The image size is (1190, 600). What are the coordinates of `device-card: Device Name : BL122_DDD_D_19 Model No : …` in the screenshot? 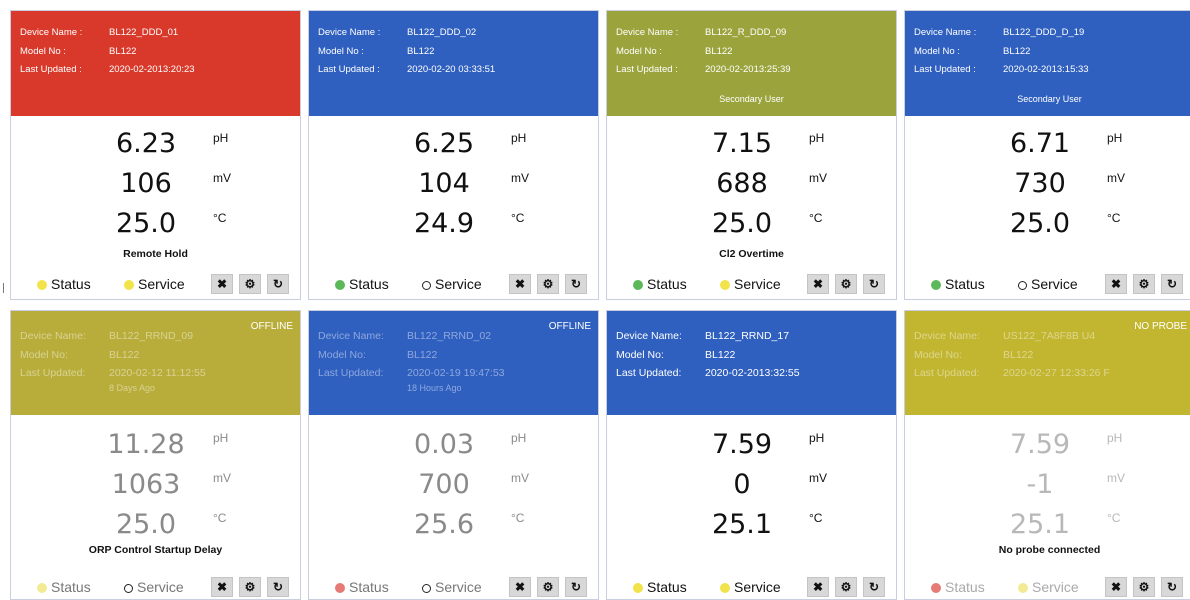 It's located at (1047, 155).